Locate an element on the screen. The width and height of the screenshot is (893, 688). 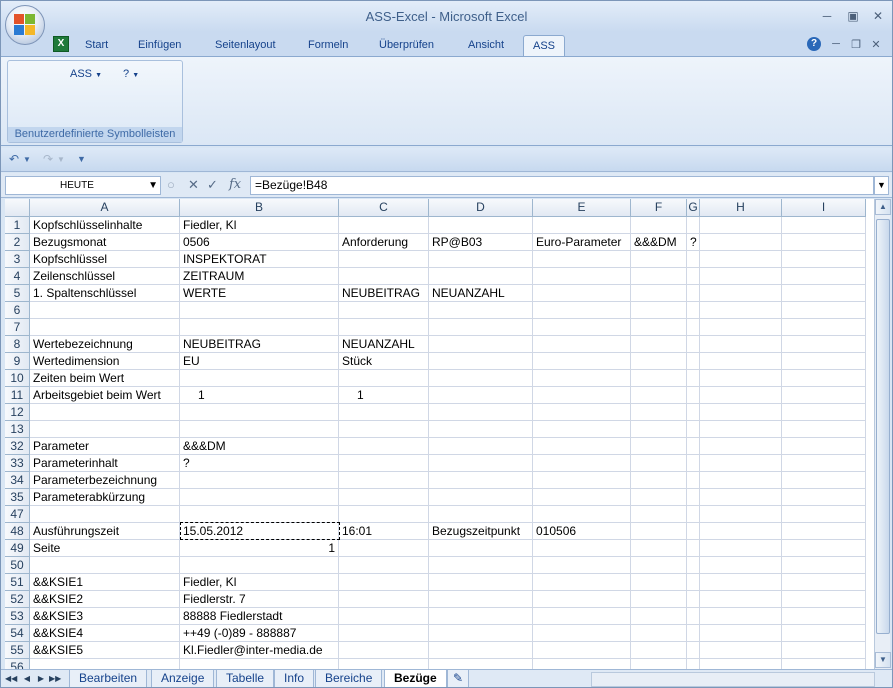
row-header: 35 is located at coordinates (17, 497).